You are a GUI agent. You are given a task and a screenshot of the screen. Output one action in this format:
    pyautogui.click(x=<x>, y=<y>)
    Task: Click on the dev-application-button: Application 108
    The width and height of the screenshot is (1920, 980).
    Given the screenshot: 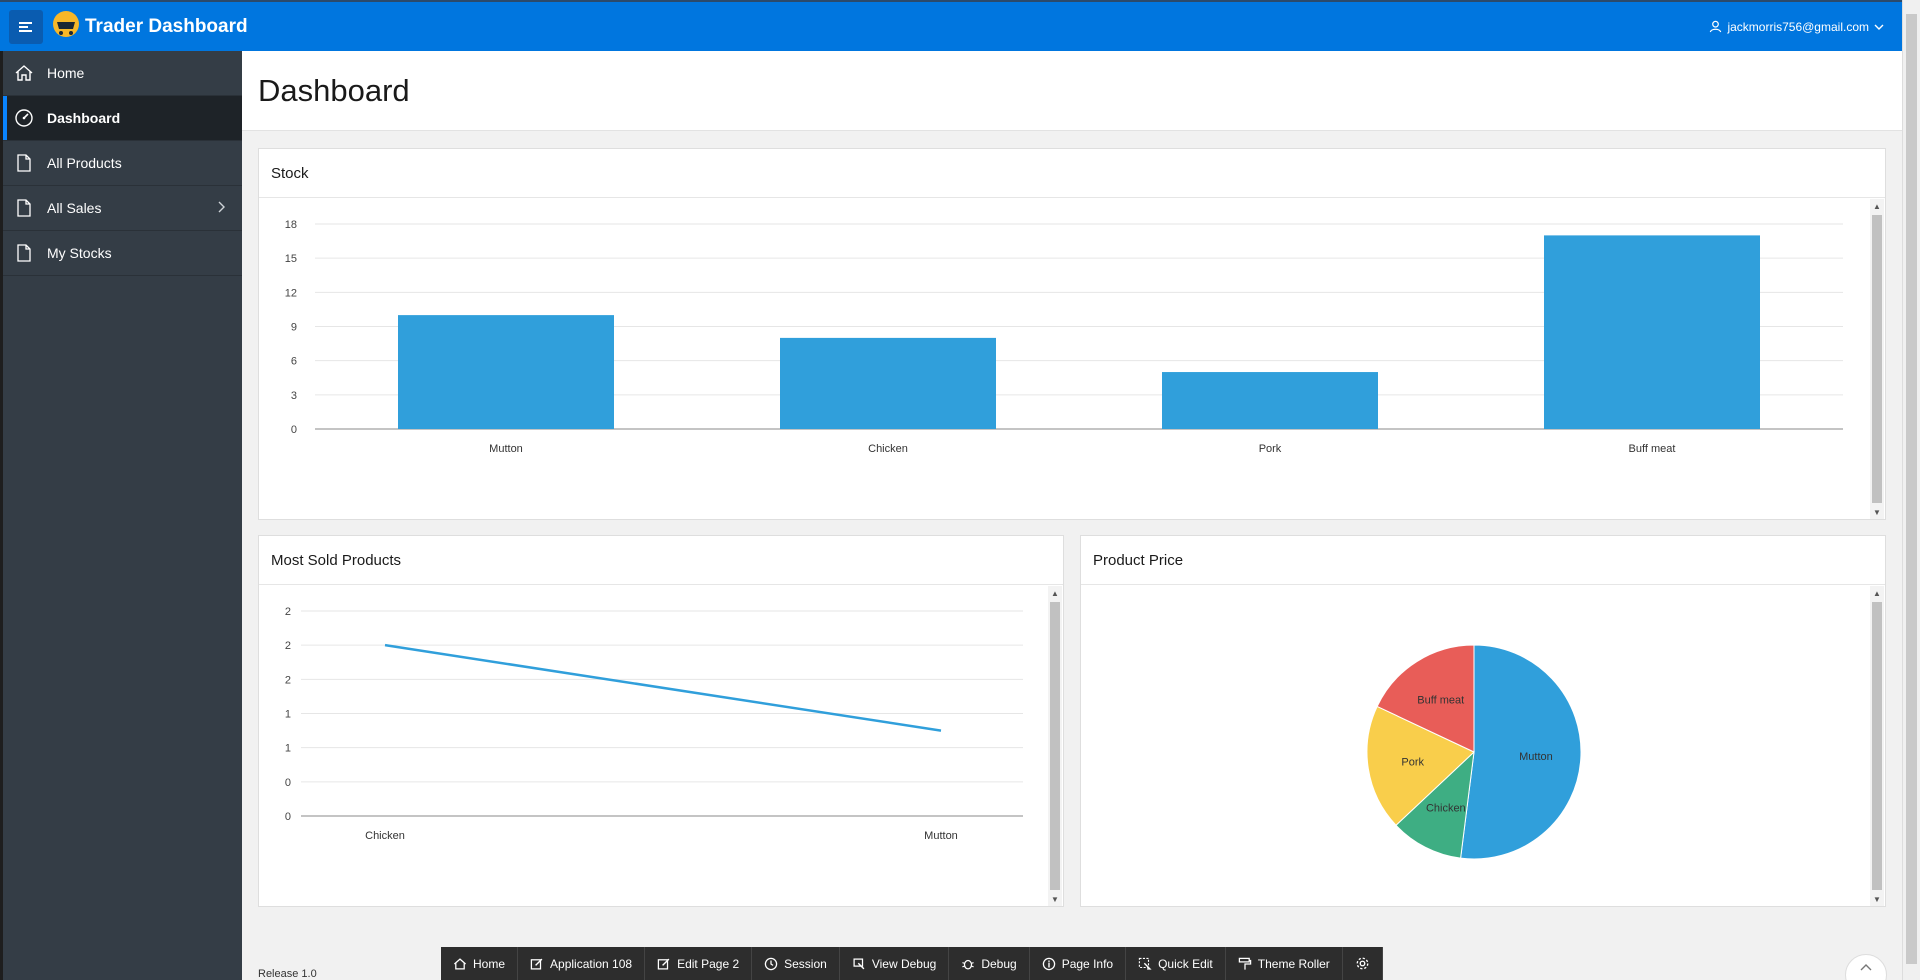 What is the action you would take?
    pyautogui.click(x=582, y=963)
    